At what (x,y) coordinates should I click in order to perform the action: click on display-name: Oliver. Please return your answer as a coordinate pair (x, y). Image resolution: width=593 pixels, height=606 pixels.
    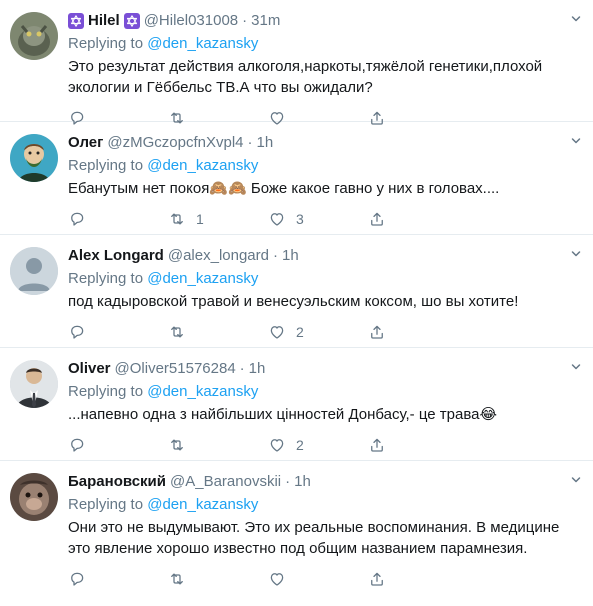
    Looking at the image, I should click on (89, 369).